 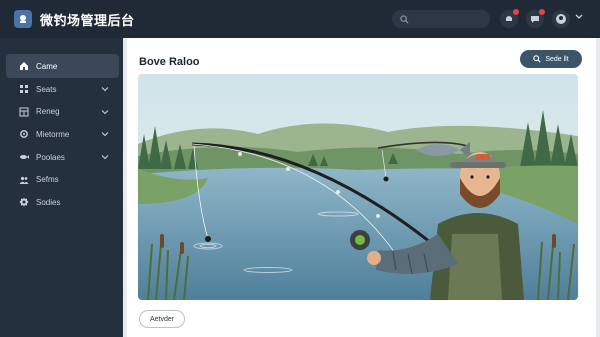 I want to click on app-logo-icon, so click(x=23, y=19).